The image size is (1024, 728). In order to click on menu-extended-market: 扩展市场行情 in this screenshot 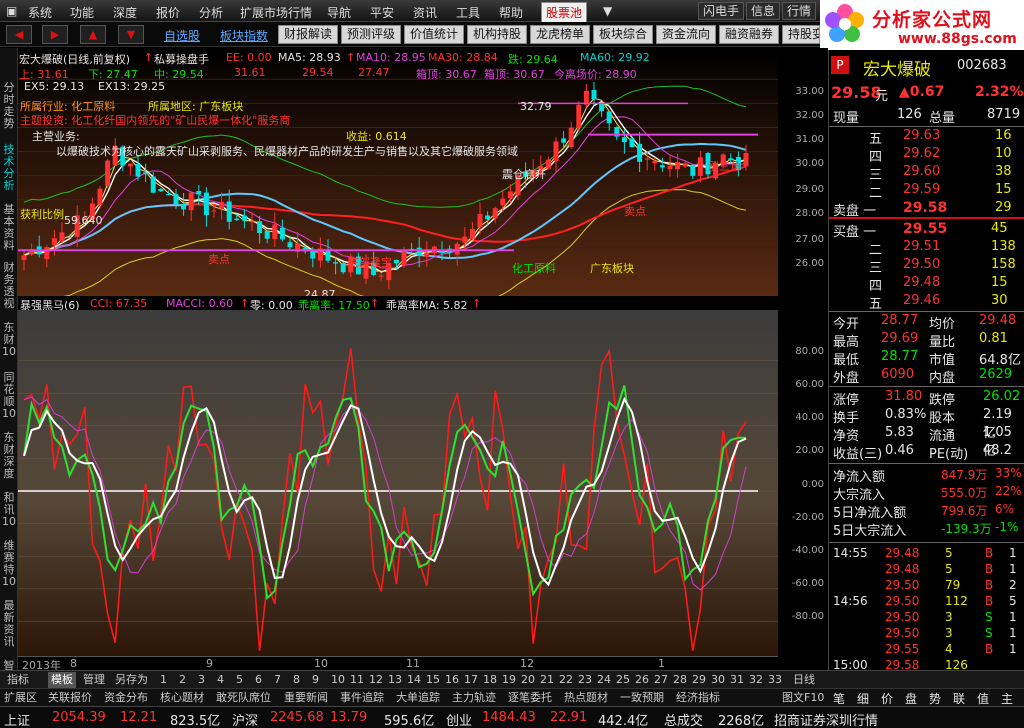, I will do `click(276, 12)`.